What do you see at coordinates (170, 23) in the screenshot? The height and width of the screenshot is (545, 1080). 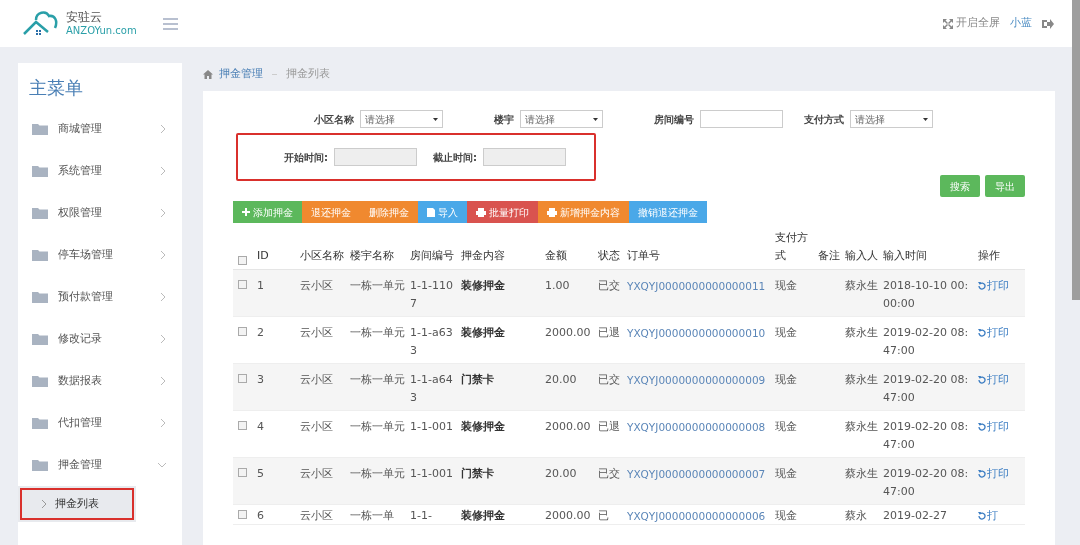 I see `menu-icon` at bounding box center [170, 23].